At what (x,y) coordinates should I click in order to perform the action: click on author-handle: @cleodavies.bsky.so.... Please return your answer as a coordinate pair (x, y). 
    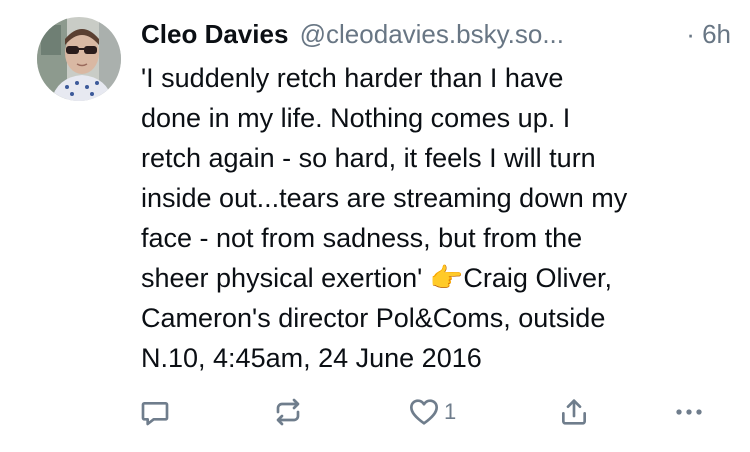
    Looking at the image, I should click on (432, 34).